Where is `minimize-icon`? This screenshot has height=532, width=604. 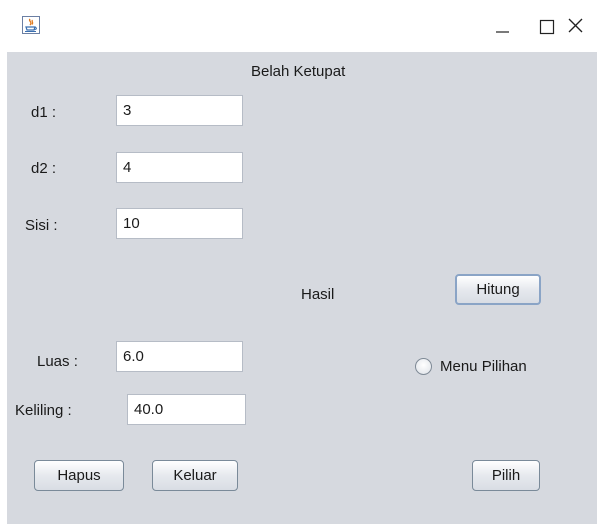 minimize-icon is located at coordinates (503, 39).